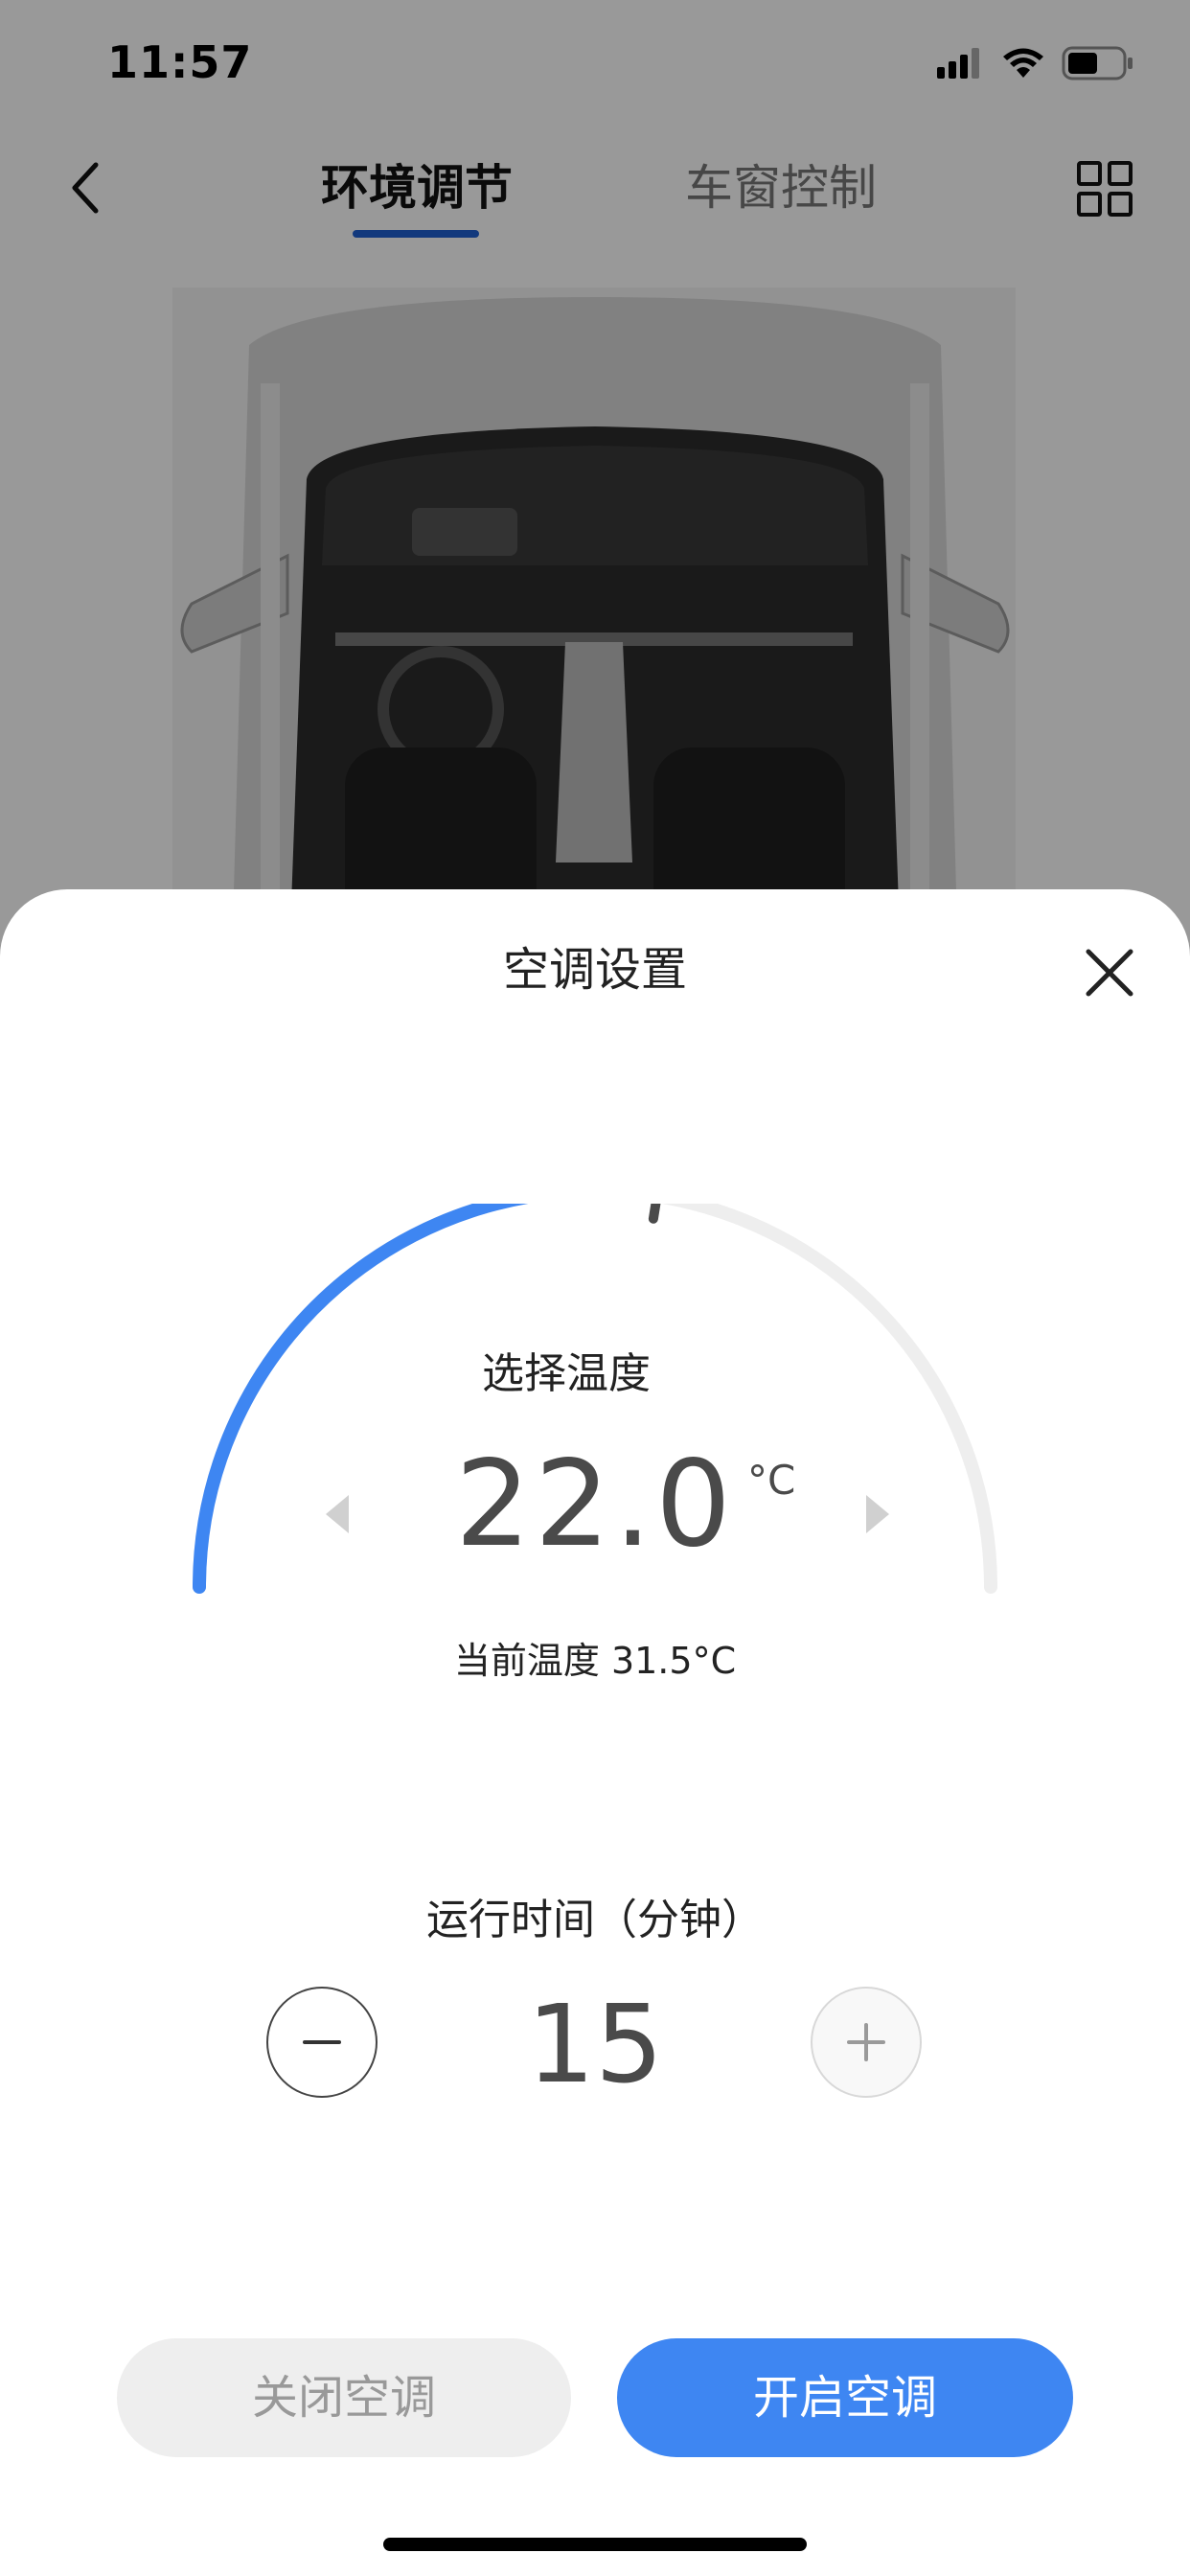 Image resolution: width=1190 pixels, height=2576 pixels. I want to click on runtime-label: 运行时间（分钟）, so click(595, 1920).